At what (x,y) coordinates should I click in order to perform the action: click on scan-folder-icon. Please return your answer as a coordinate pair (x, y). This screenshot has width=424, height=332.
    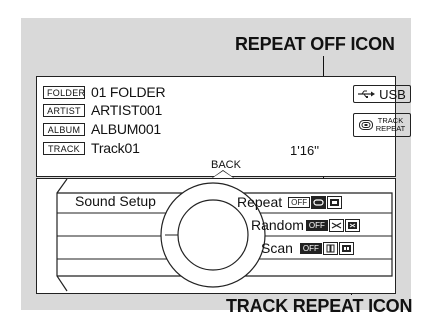
    Looking at the image, I should click on (346, 248).